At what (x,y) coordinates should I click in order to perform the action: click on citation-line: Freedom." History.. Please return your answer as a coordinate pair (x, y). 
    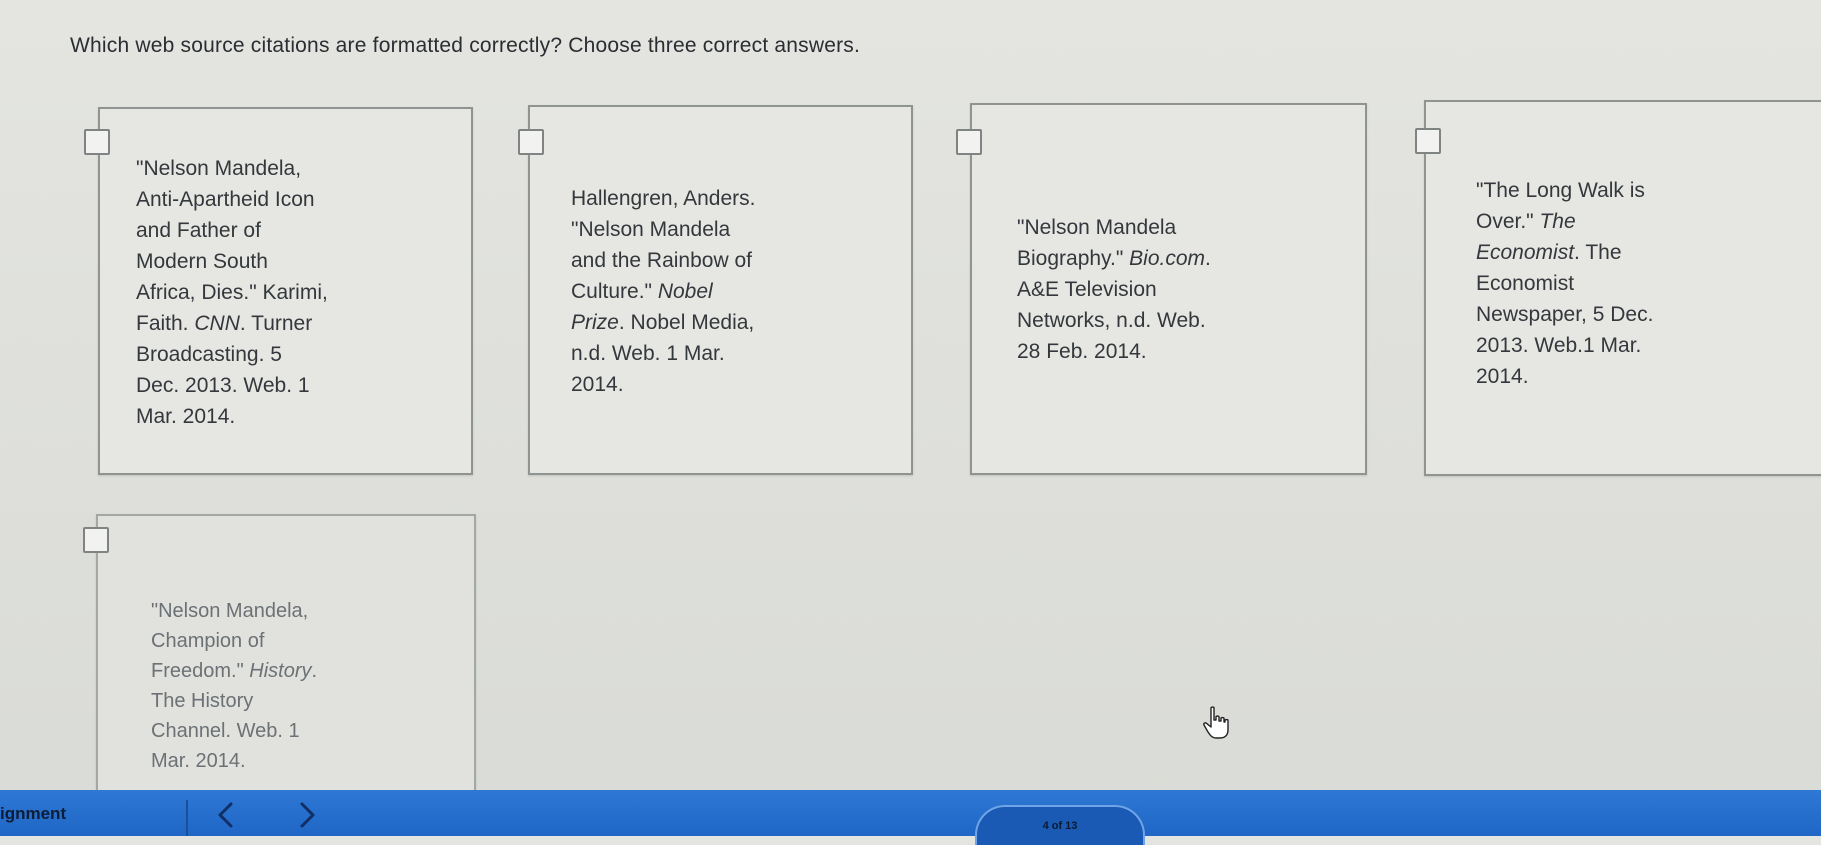
    Looking at the image, I should click on (234, 671).